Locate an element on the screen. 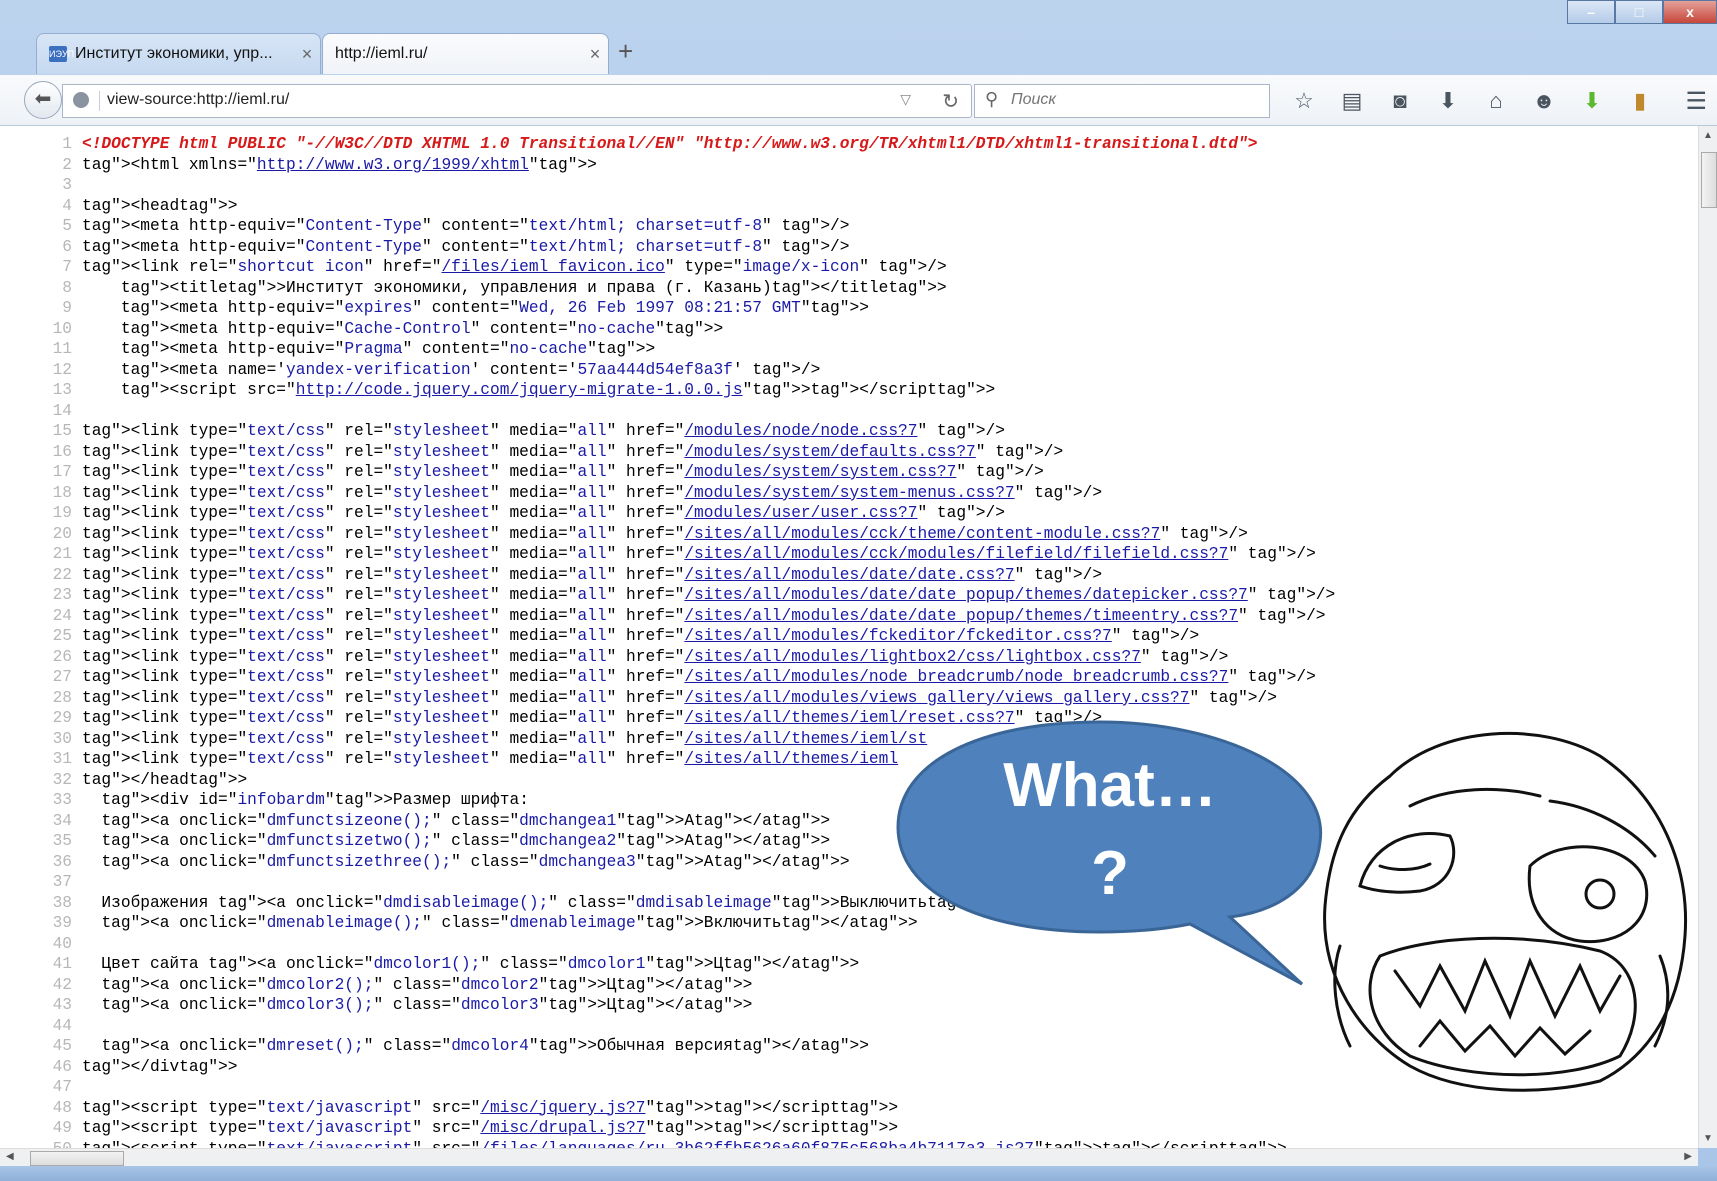  menu-hamburger-icon: ☰ is located at coordinates (1696, 101).